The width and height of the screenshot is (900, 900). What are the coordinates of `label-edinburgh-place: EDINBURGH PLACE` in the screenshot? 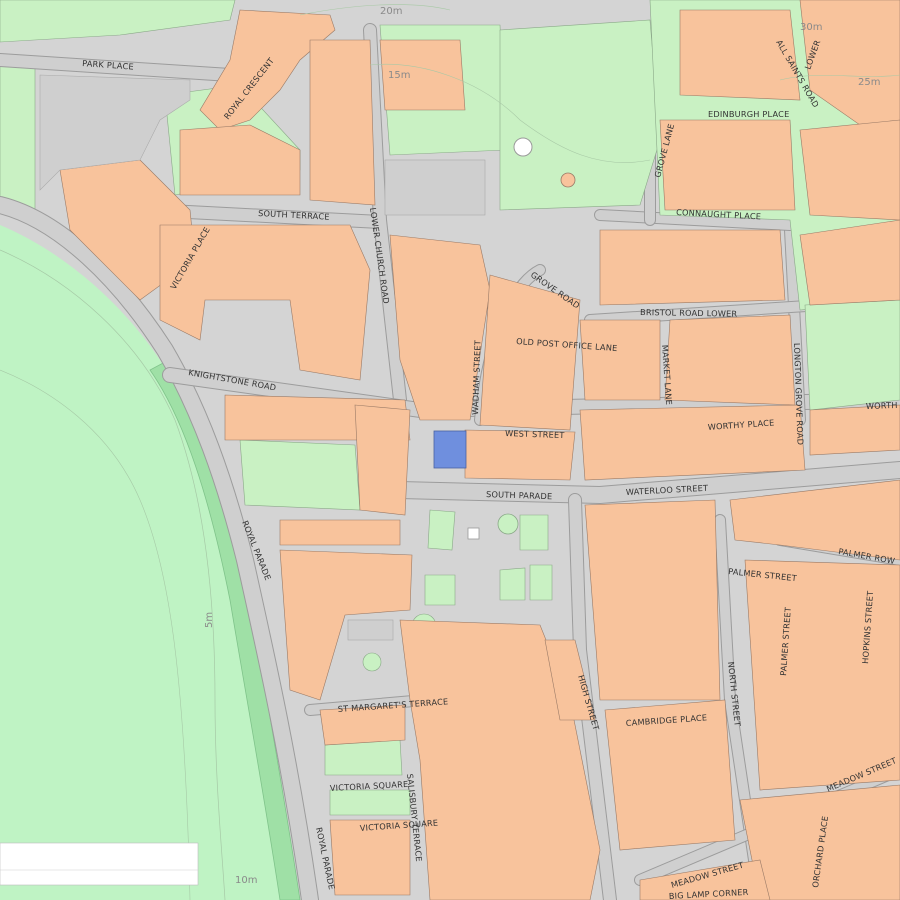 It's located at (748, 114).